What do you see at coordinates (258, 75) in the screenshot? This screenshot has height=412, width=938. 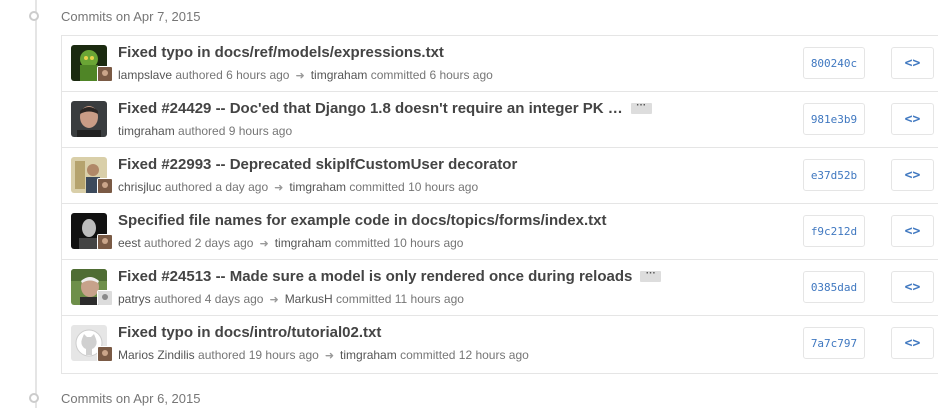 I see `authored-time: 6 hours ago` at bounding box center [258, 75].